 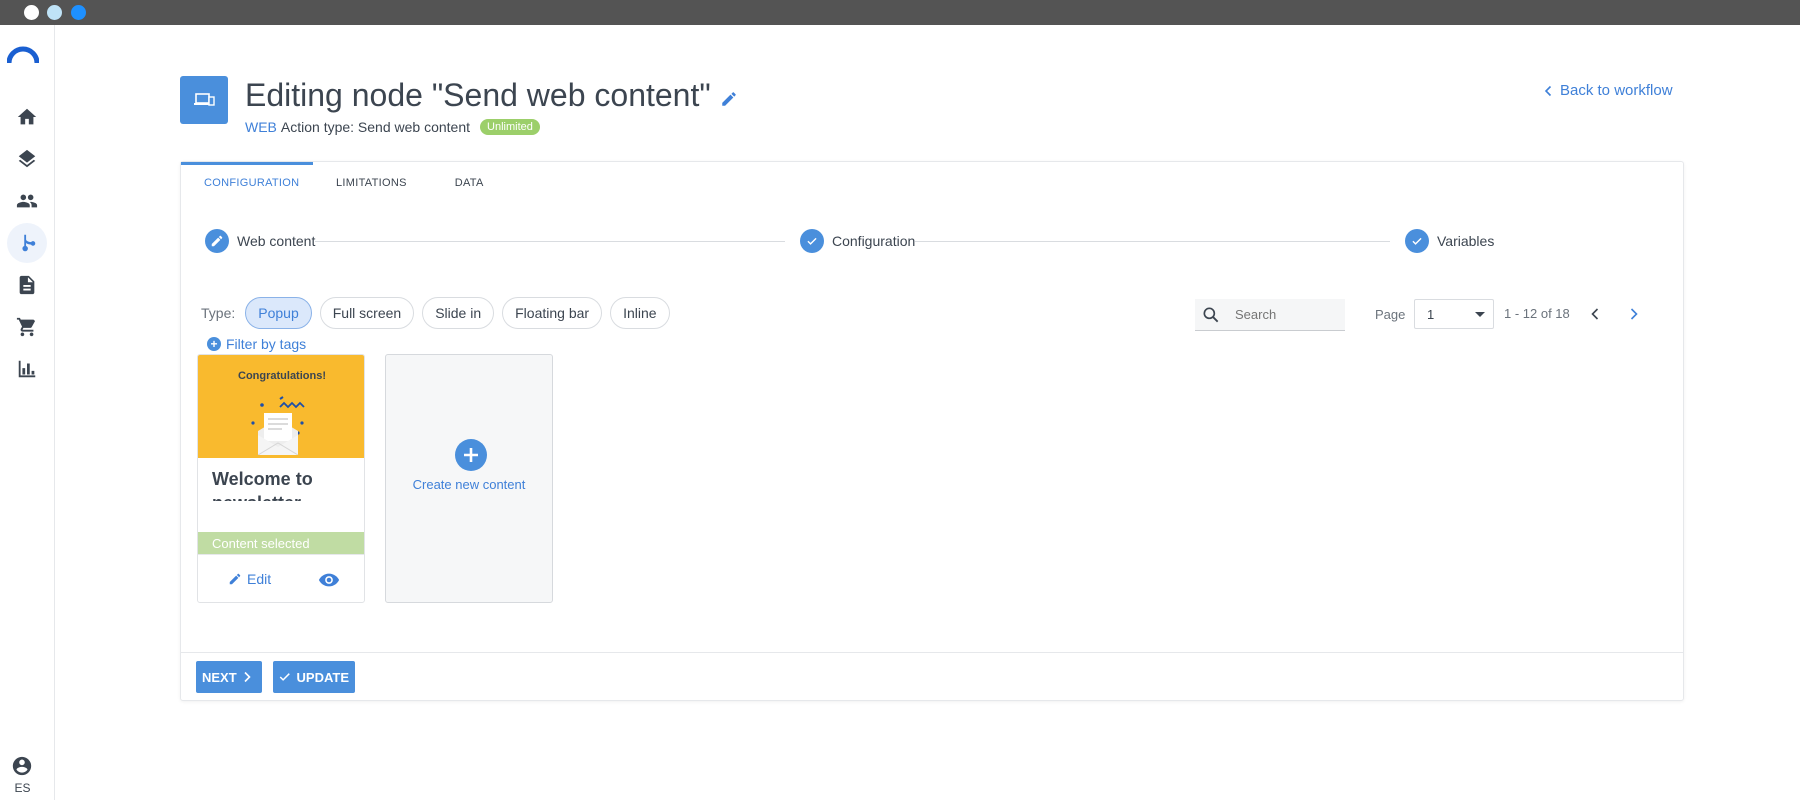 I want to click on prev-page-button, so click(x=1595, y=314).